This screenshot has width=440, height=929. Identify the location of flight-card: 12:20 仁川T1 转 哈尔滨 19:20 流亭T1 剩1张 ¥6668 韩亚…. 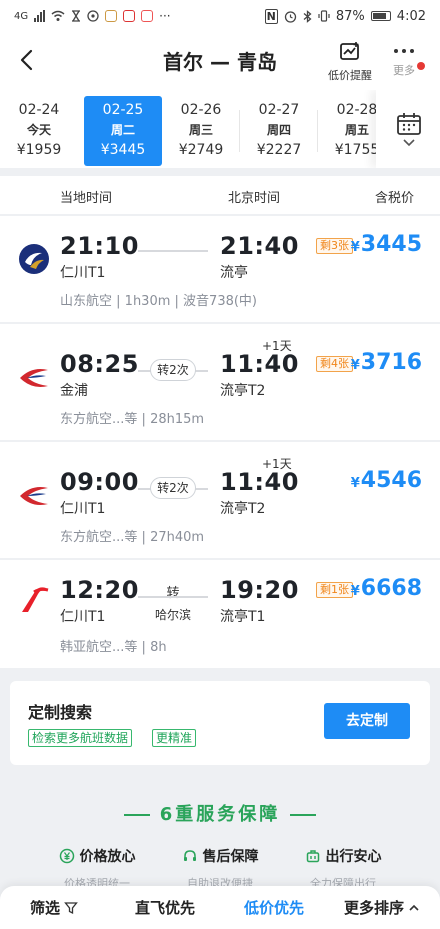
(220, 614).